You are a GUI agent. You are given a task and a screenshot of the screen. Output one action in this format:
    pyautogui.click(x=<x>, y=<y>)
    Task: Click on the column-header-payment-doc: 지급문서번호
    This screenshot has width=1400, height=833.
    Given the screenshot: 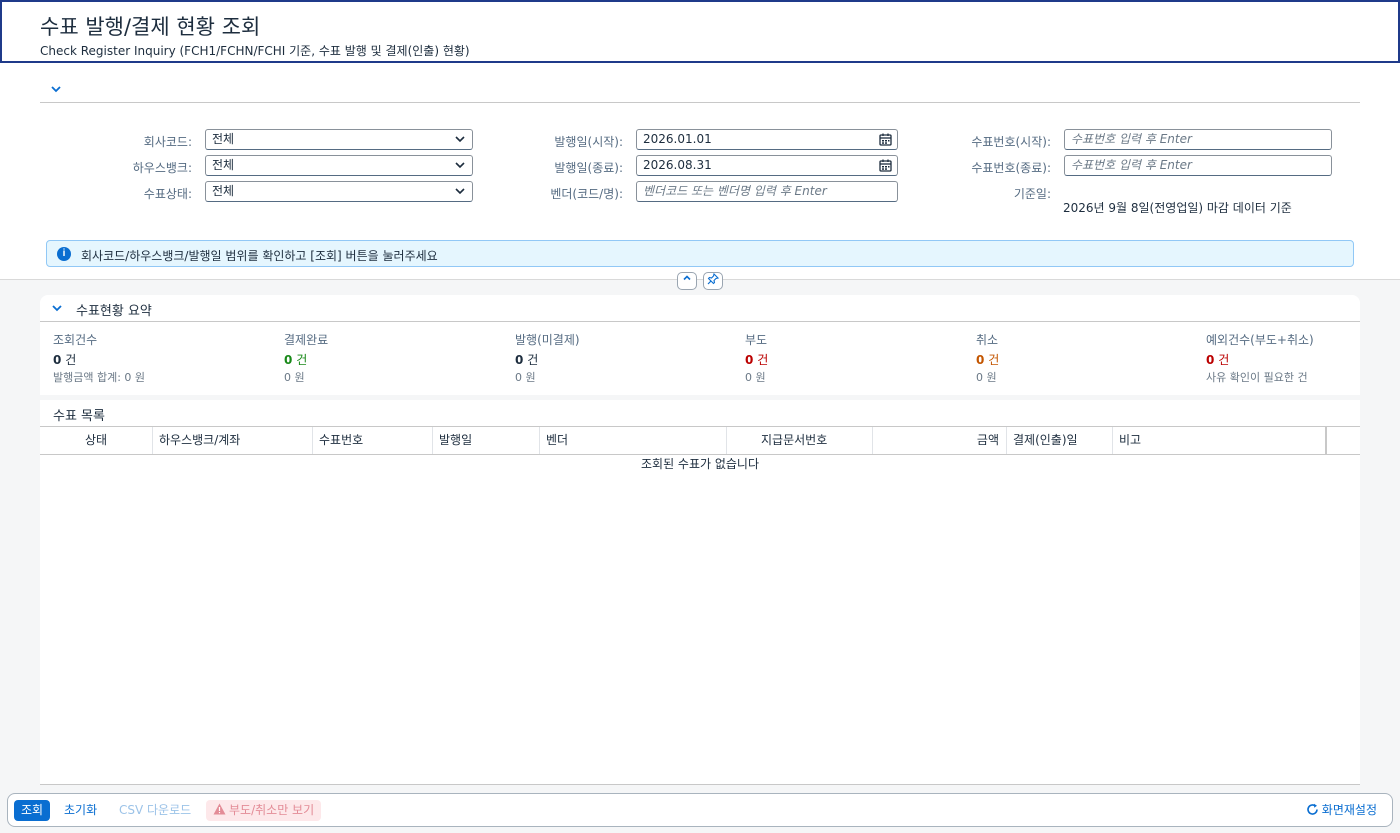 What is the action you would take?
    pyautogui.click(x=800, y=440)
    